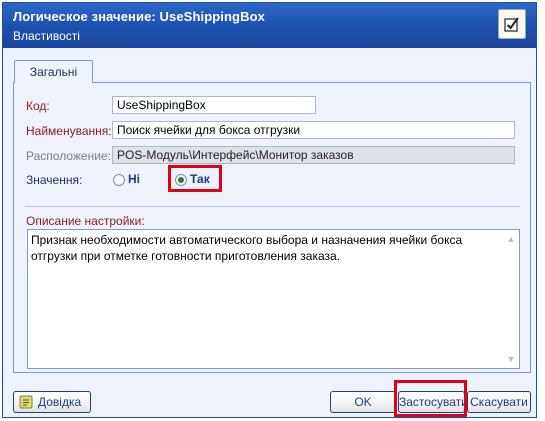  What do you see at coordinates (53, 71) in the screenshot?
I see `tab-general: Загальні` at bounding box center [53, 71].